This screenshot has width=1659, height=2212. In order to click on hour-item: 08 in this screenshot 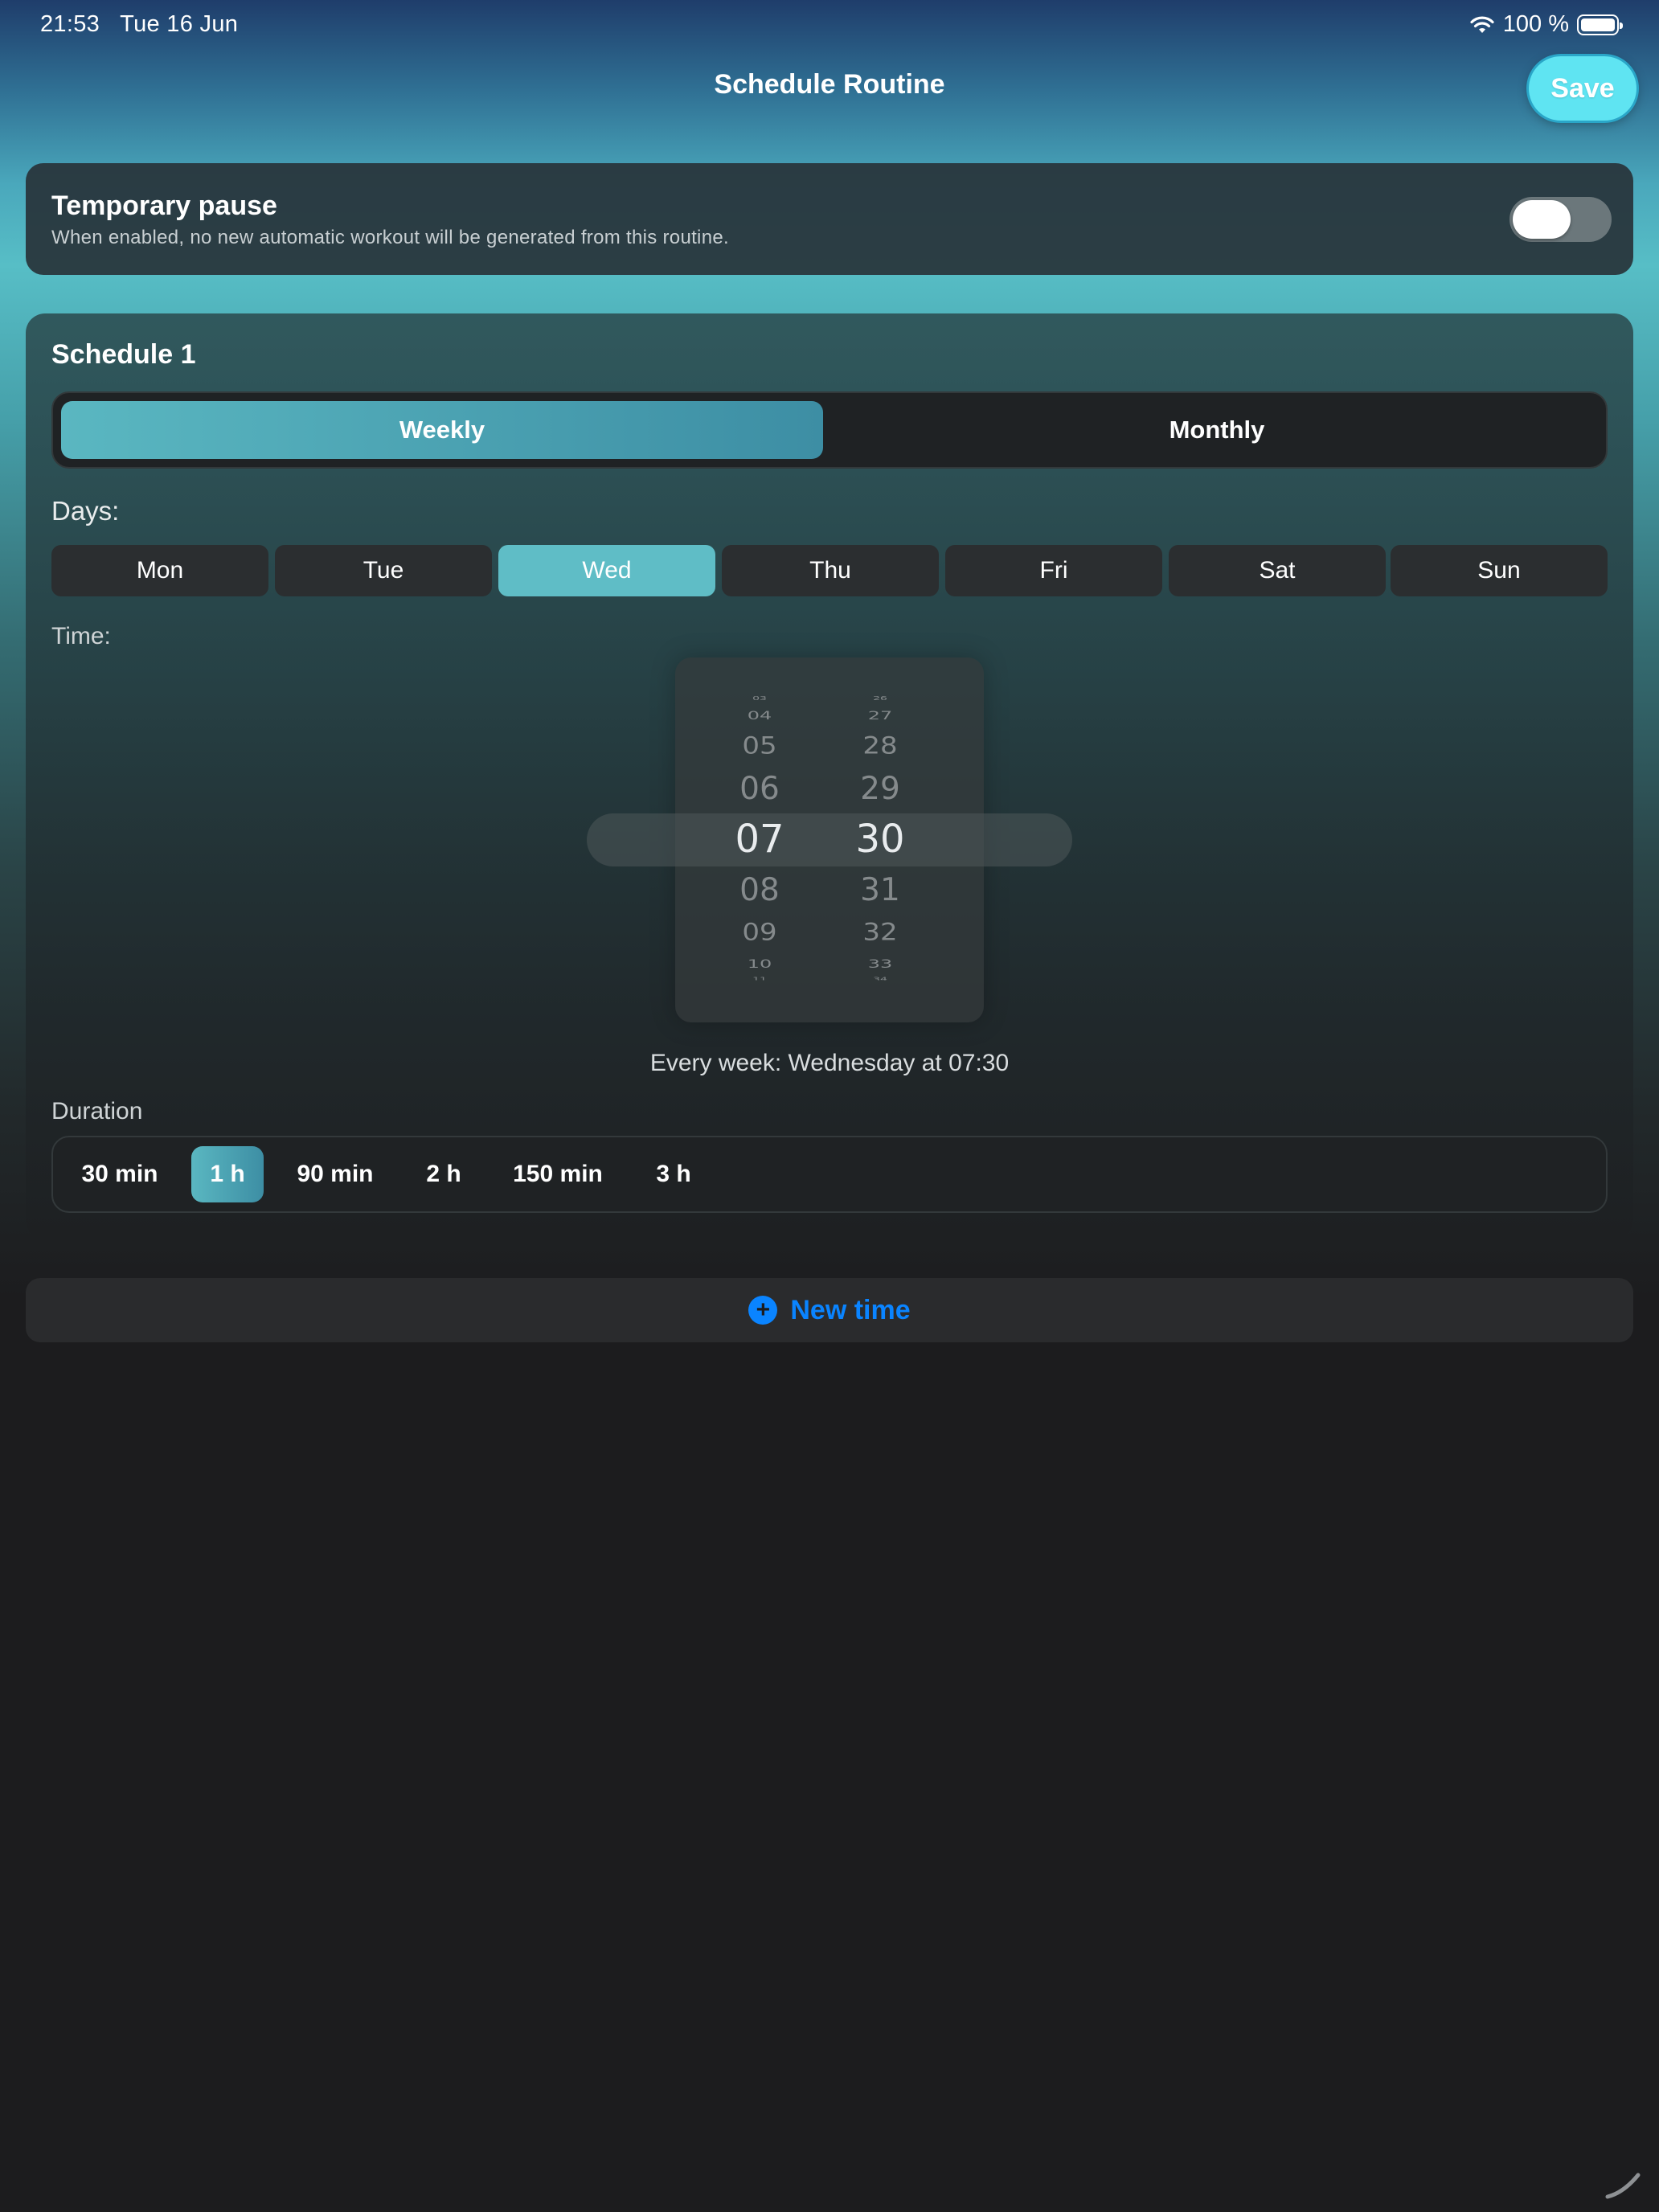, I will do `click(759, 890)`.